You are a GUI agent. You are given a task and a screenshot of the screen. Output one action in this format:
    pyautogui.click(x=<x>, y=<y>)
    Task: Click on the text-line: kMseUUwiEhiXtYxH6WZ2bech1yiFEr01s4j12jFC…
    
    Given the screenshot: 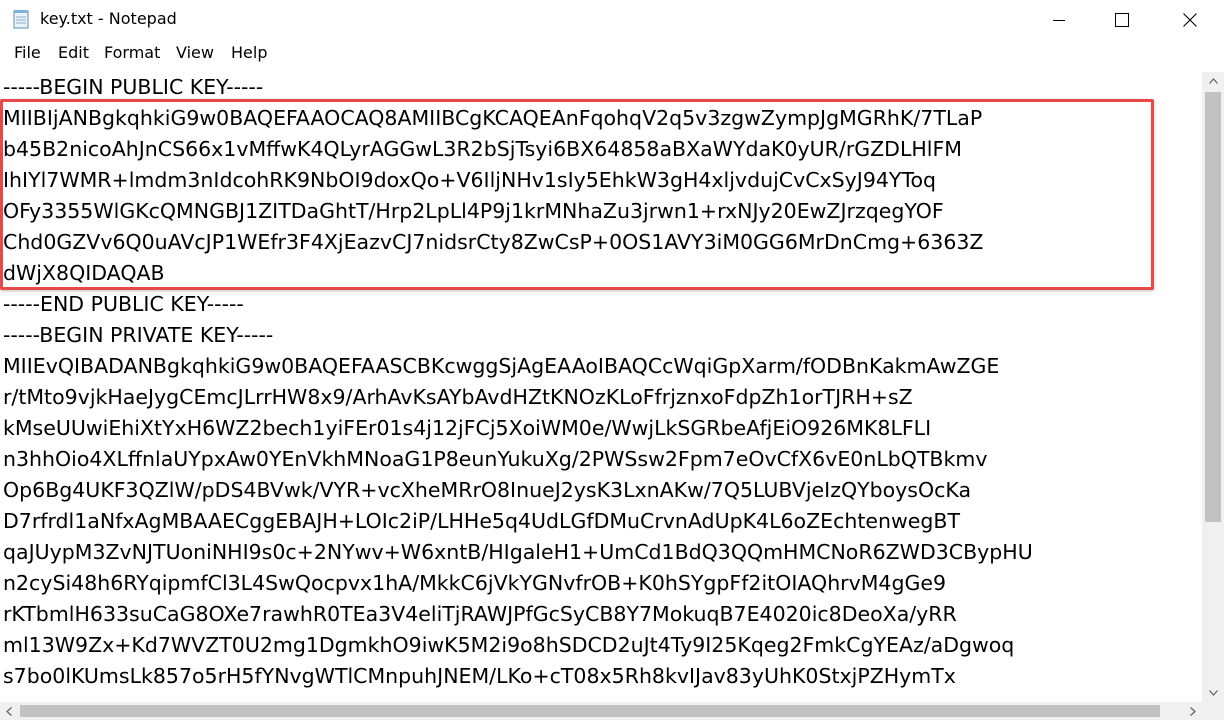 What is the action you would take?
    pyautogui.click(x=467, y=428)
    